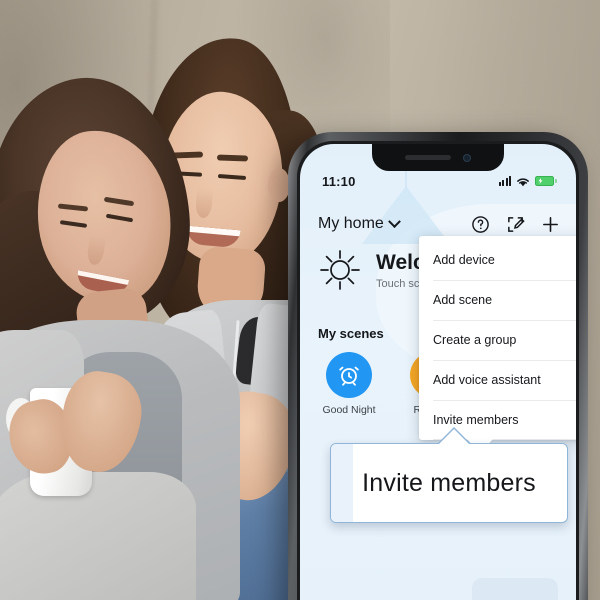 This screenshot has width=600, height=600. Describe the element at coordinates (523, 181) in the screenshot. I see `wifi-icon` at that location.